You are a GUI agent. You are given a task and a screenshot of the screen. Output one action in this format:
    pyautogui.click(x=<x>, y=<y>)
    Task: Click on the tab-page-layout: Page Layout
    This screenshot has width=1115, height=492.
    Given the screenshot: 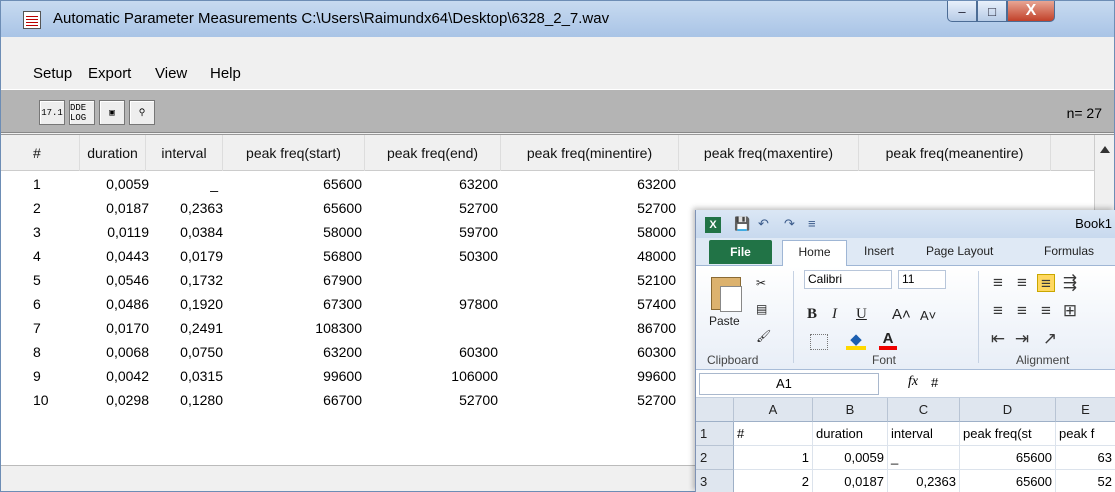 What is the action you would take?
    pyautogui.click(x=959, y=251)
    